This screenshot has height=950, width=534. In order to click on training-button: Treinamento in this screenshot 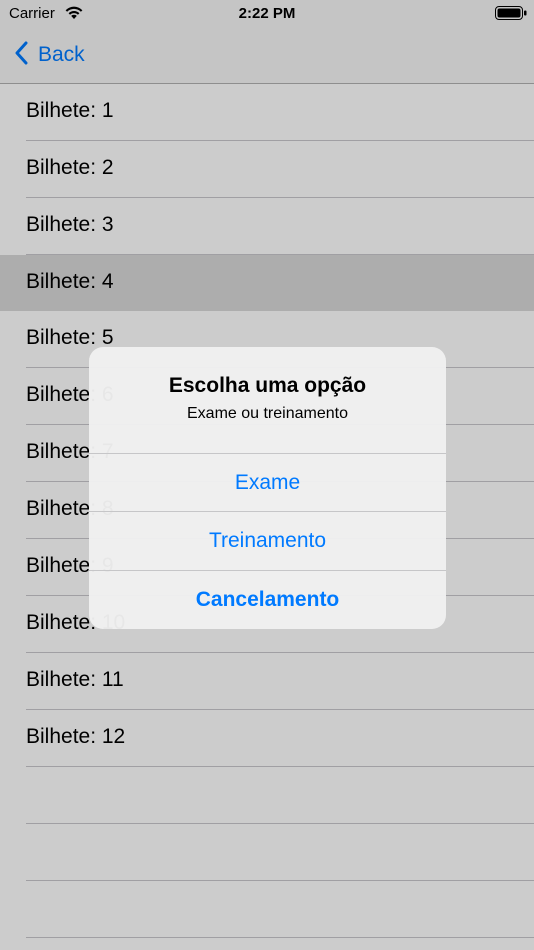, I will do `click(267, 540)`.